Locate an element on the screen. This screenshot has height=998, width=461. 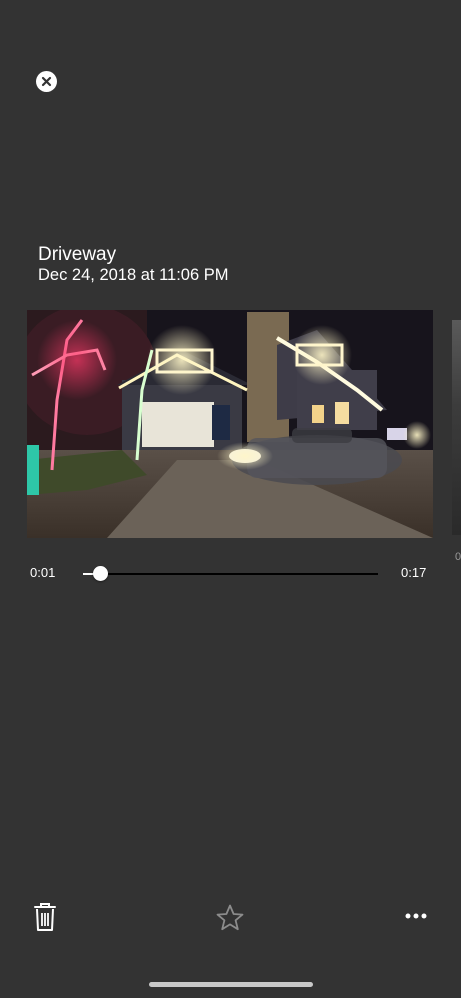
close-icon is located at coordinates (46, 81).